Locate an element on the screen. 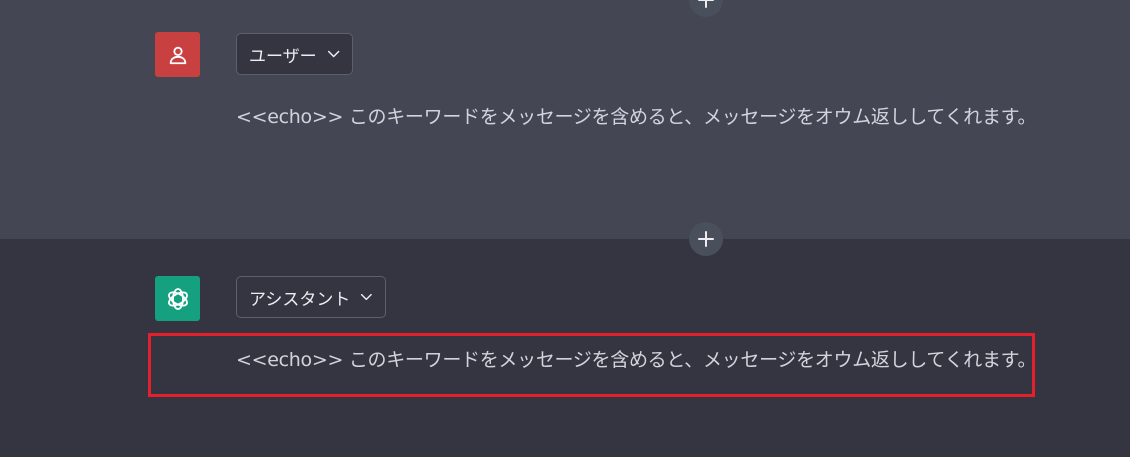 Image resolution: width=1130 pixels, height=457 pixels. user-icon is located at coordinates (177, 55).